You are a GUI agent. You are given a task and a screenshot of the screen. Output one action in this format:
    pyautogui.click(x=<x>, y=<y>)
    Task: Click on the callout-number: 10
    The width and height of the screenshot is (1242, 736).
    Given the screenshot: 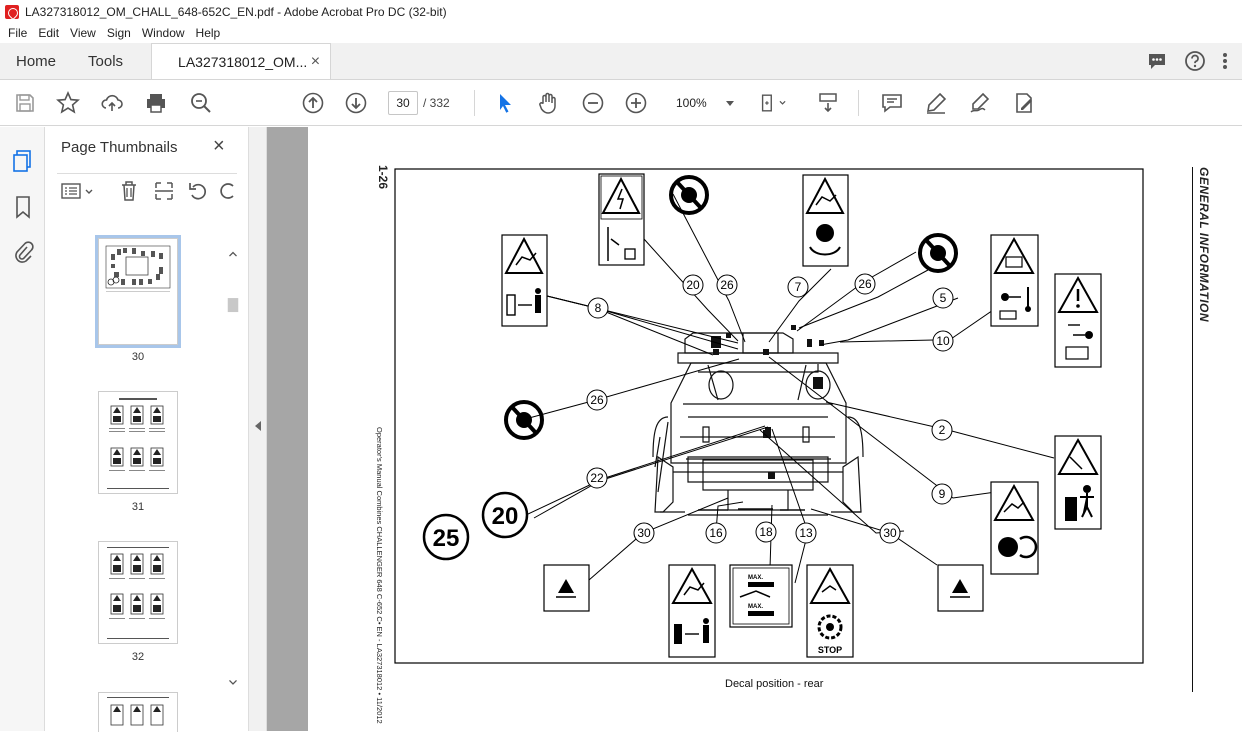 What is the action you would take?
    pyautogui.click(x=943, y=341)
    